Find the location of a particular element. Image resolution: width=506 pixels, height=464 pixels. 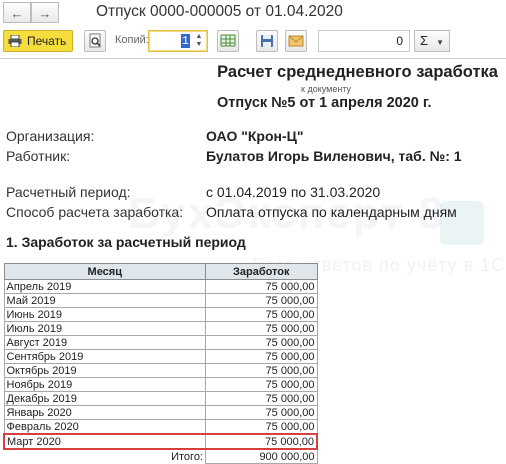

month-cell: Октябрь 2019 is located at coordinates (104, 370).